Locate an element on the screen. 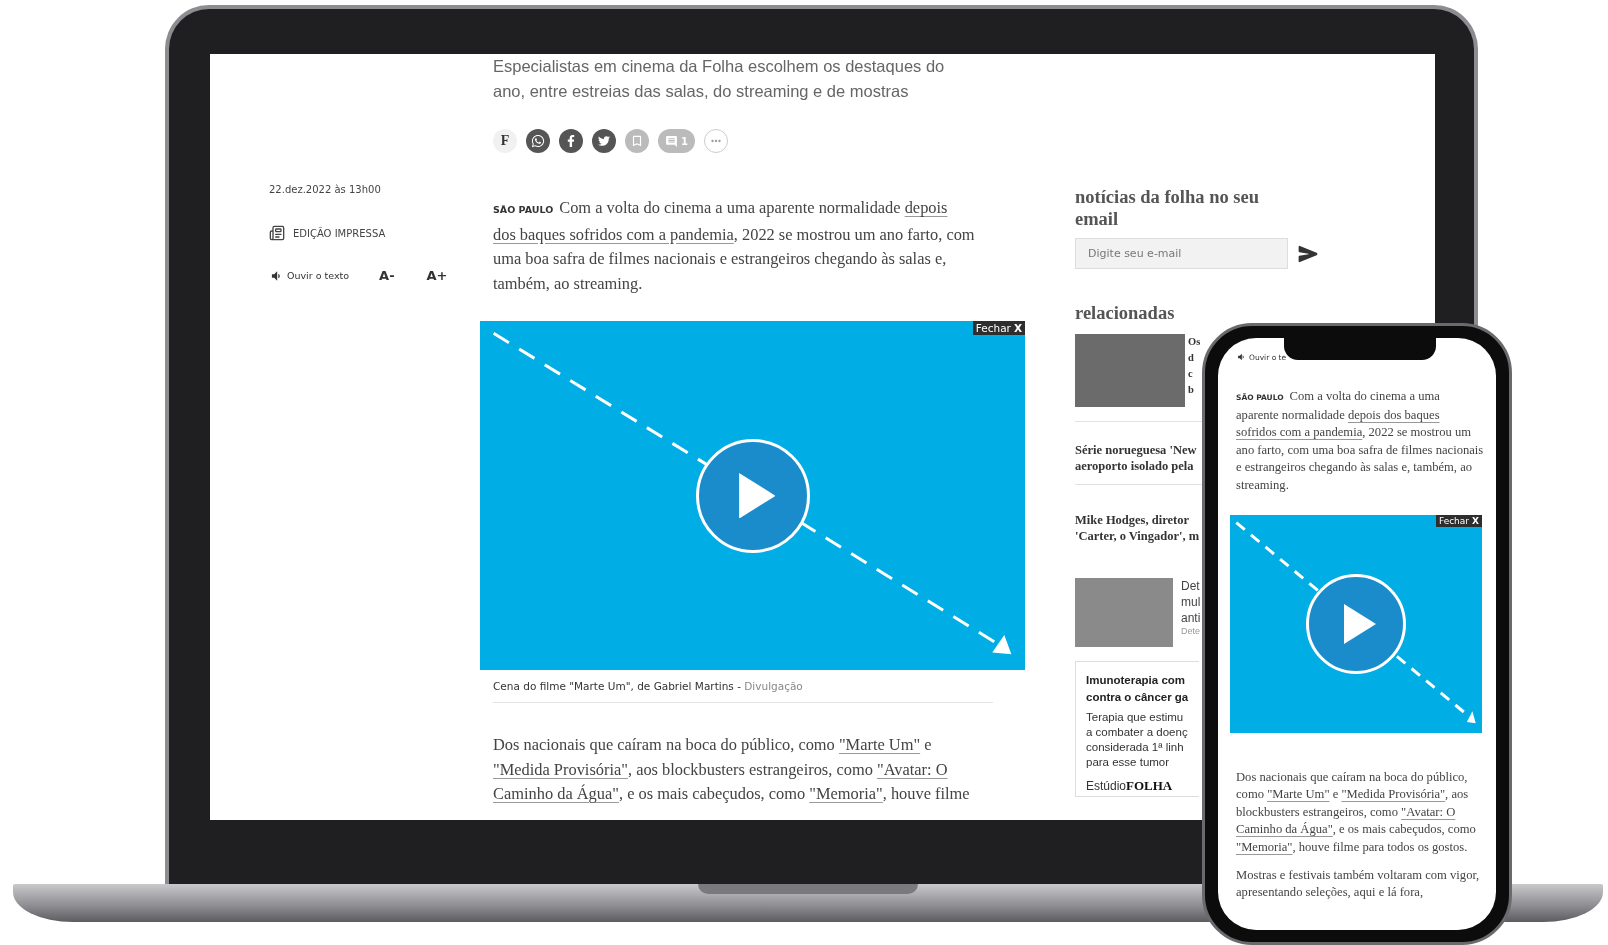  article-paragraph: Mostras e festivais também voltaram com vigor, apresentando seleções, aqui e lá fora, is located at coordinates (1358, 884).